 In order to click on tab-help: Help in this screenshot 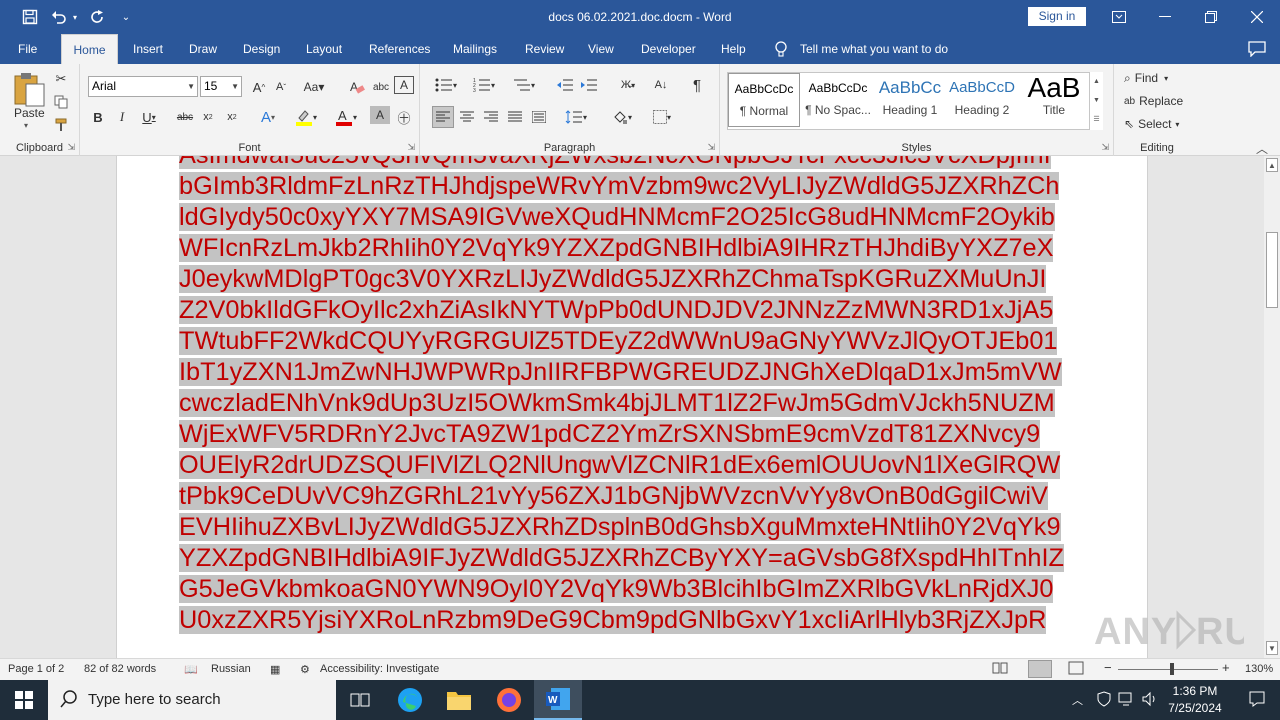, I will do `click(733, 49)`.